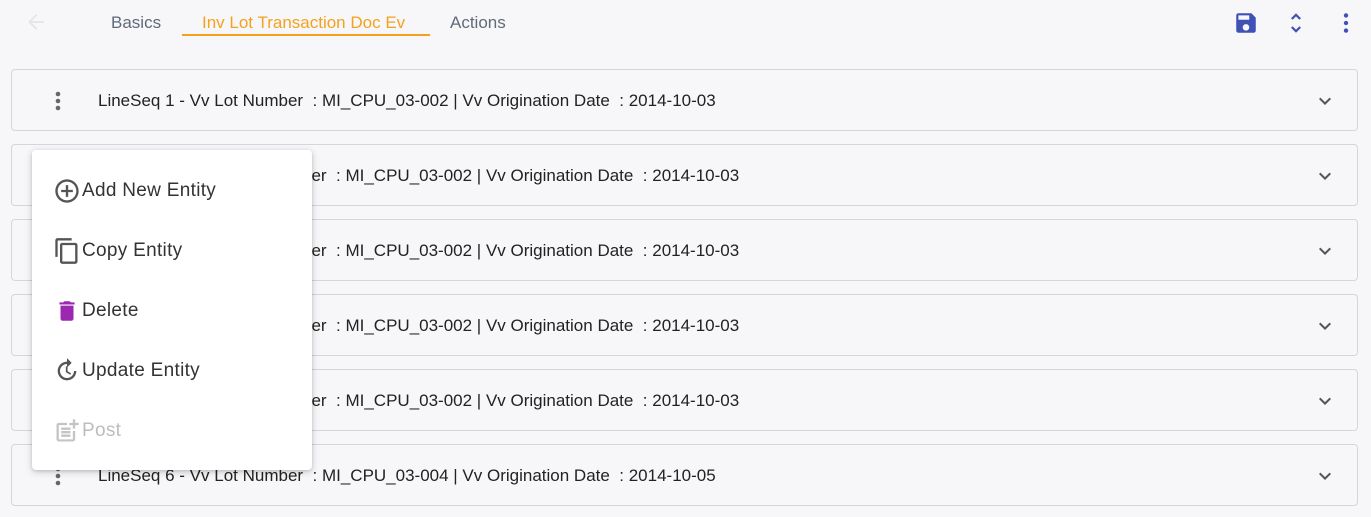 The width and height of the screenshot is (1371, 517). Describe the element at coordinates (110, 310) in the screenshot. I see `menu-item-label: Delete` at that location.